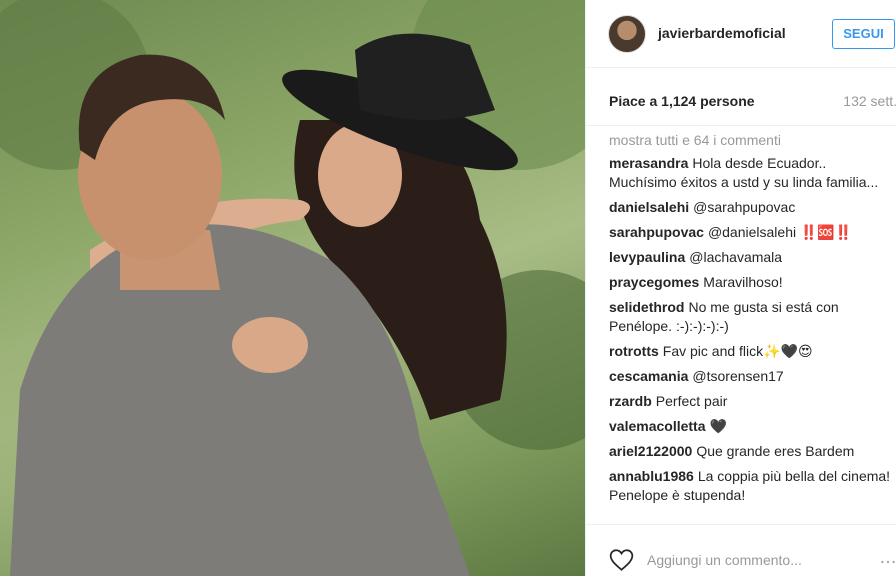  I want to click on comment-item: sarahpupovac @danielsalehi ‼️🆘‼️, so click(752, 232).